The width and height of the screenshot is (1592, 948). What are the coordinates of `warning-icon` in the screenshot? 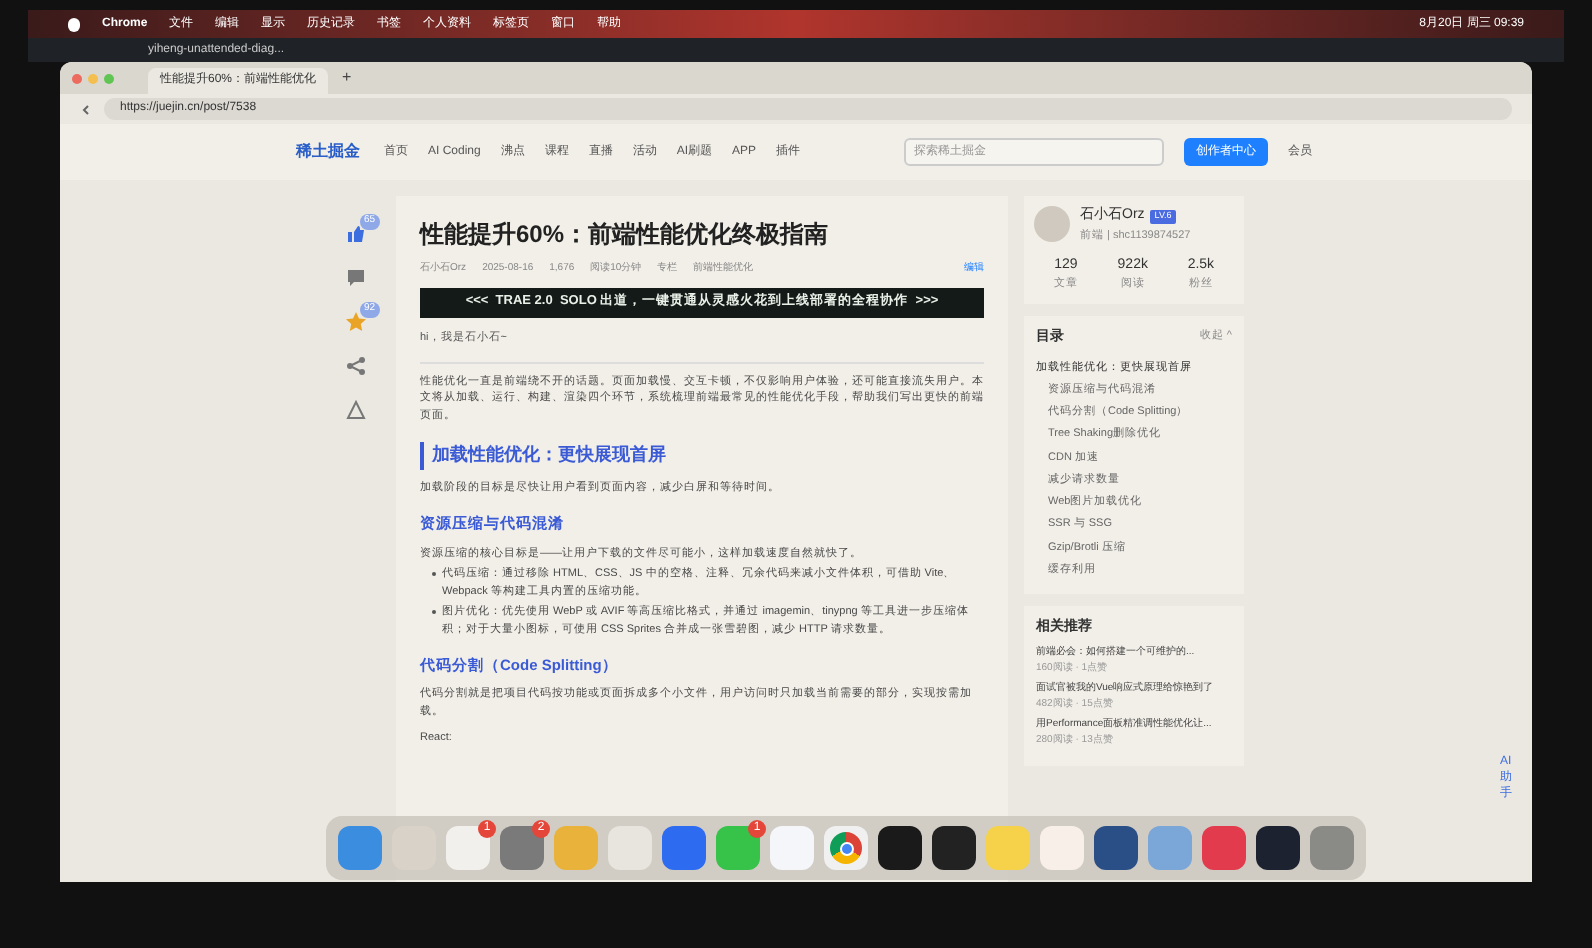 It's located at (356, 410).